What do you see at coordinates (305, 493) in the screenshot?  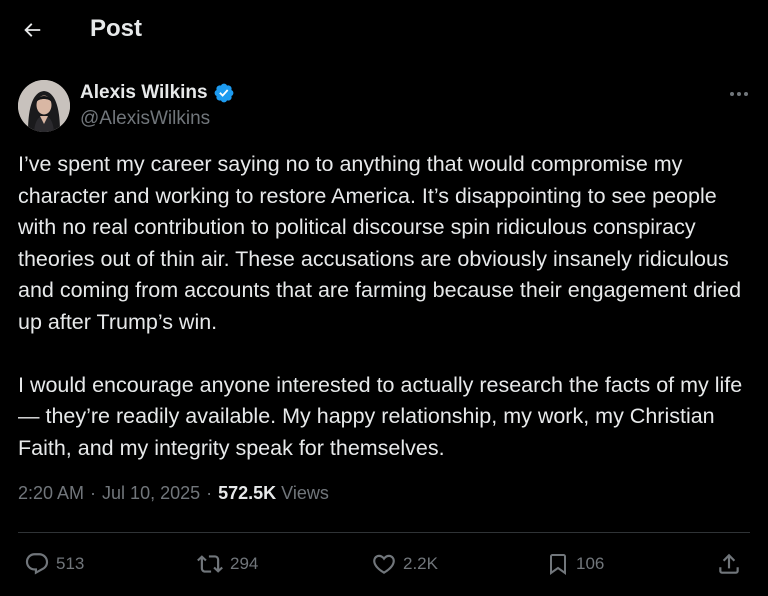 I see `views-label: Views` at bounding box center [305, 493].